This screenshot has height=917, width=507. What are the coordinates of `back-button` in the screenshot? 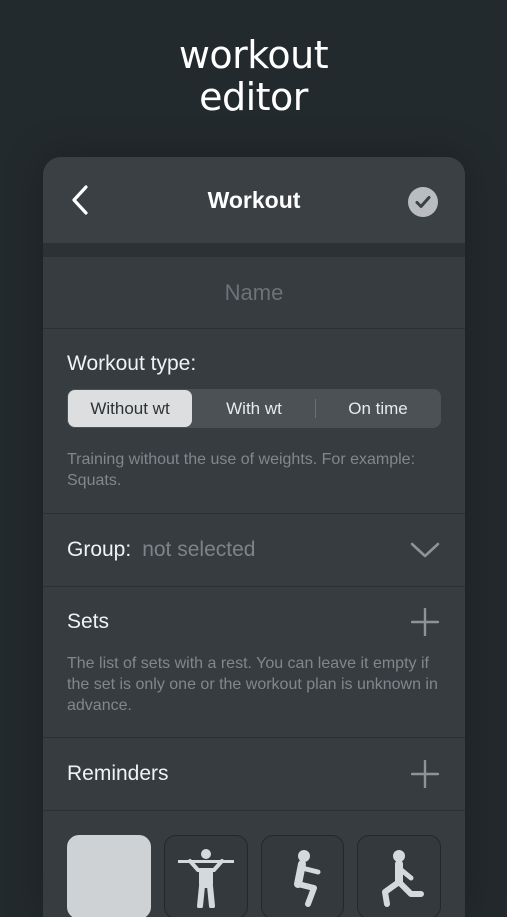 It's located at (80, 200).